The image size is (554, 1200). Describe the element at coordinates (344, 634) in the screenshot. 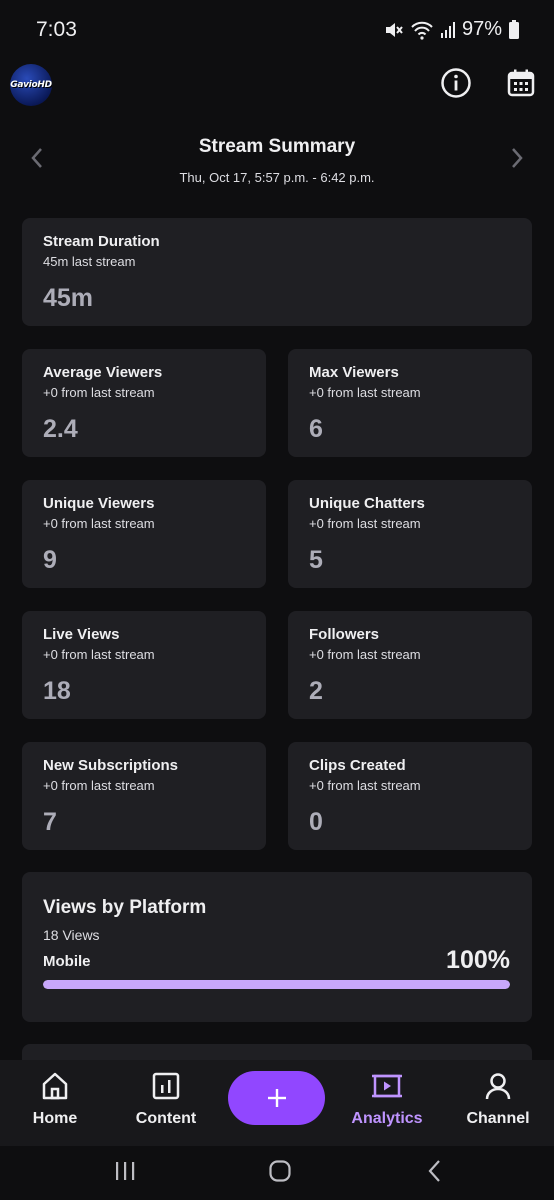

I see `stat-title: Followers` at that location.